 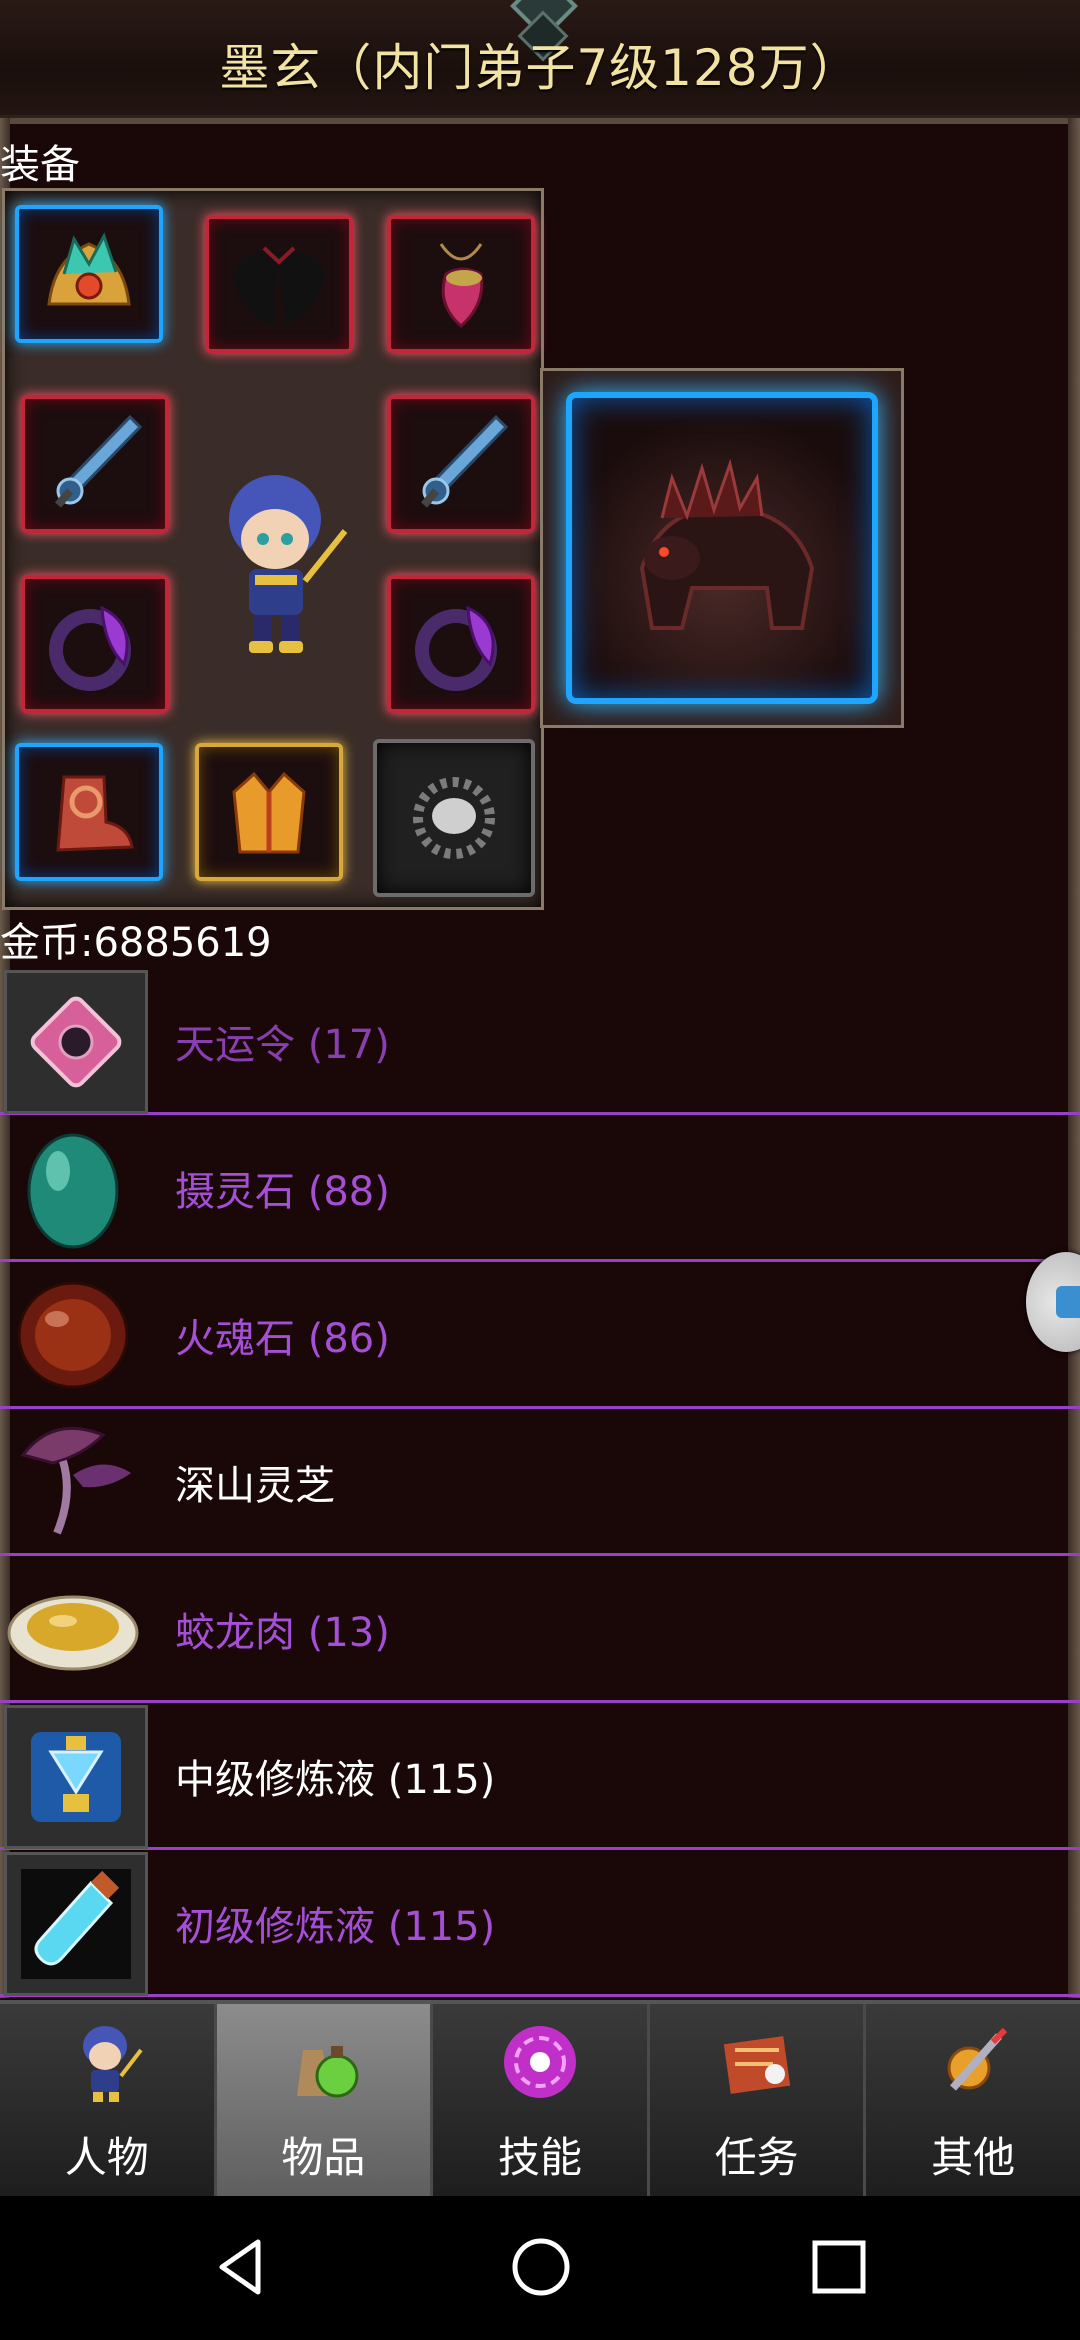 What do you see at coordinates (282, 1192) in the screenshot?
I see `item-name: 摄灵石 (88)` at bounding box center [282, 1192].